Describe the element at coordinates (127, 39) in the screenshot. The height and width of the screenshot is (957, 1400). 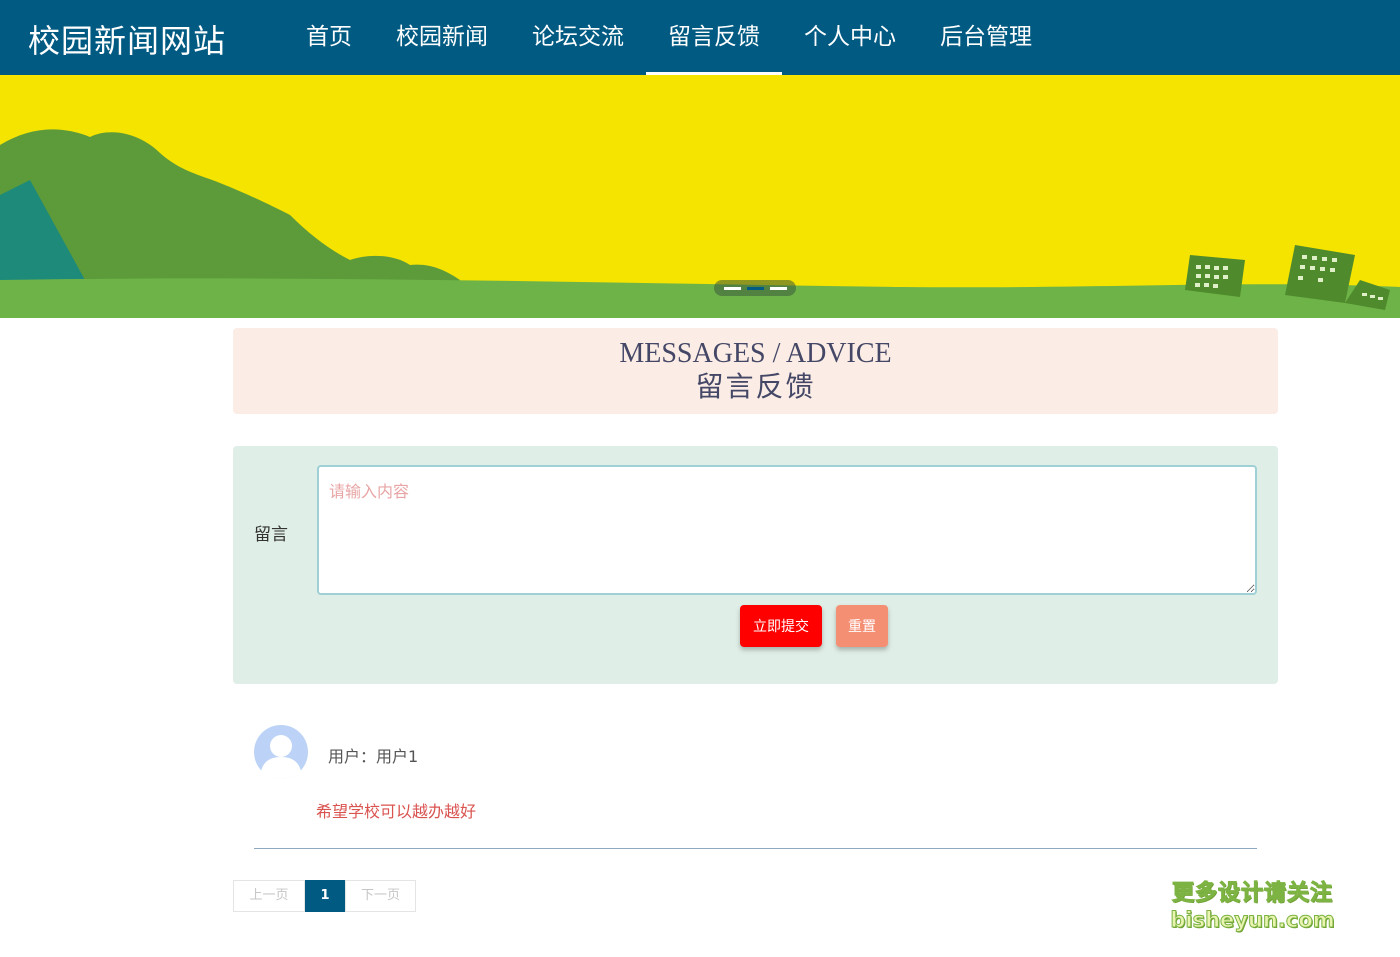
I see `site-logo: 校园新闻网站` at that location.